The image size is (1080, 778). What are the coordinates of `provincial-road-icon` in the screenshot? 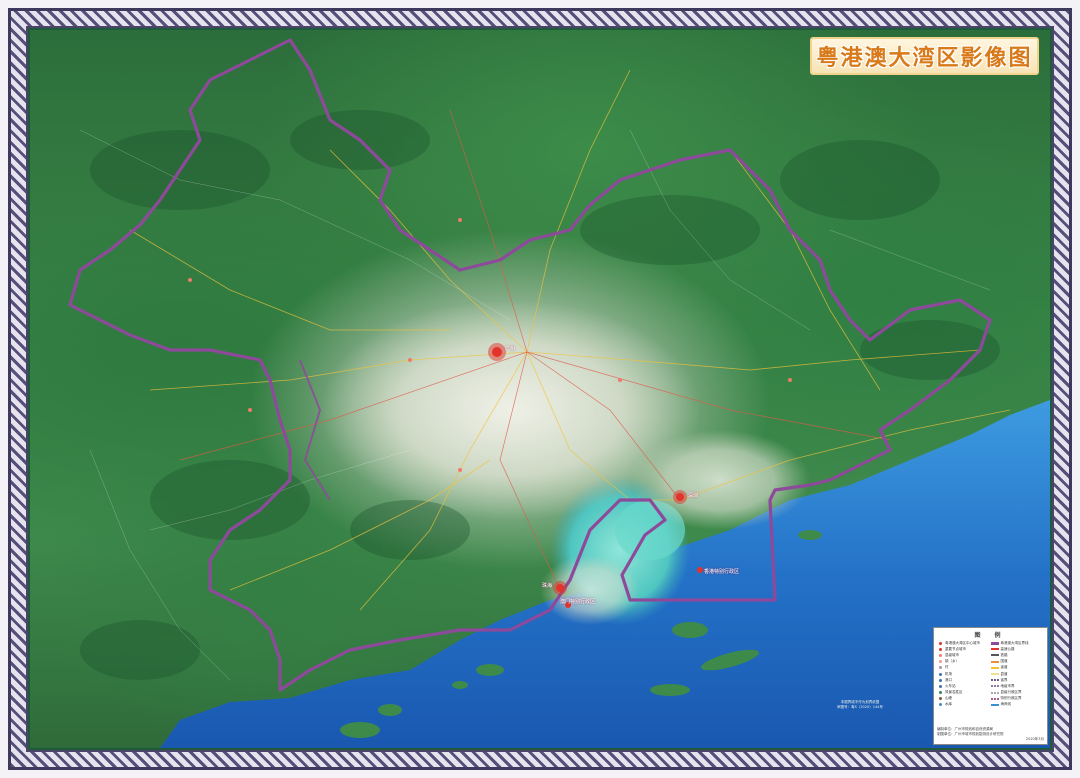 It's located at (994, 667).